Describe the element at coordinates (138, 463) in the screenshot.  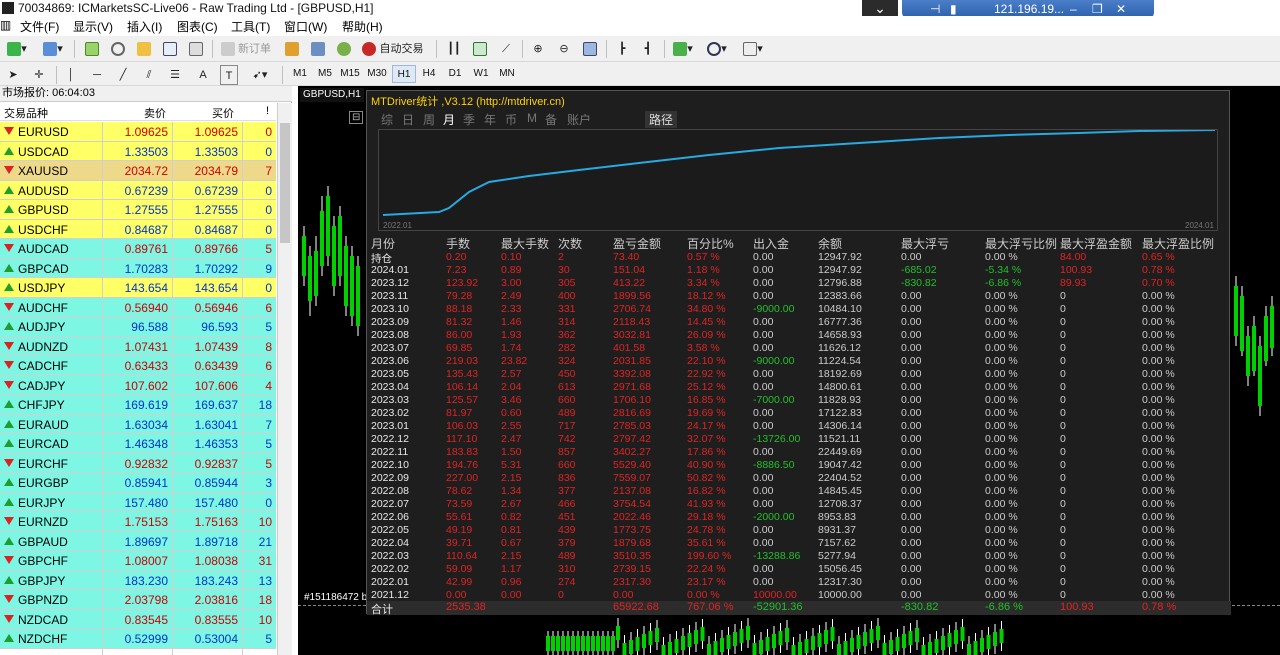
I see `market-watch-row: EURCHF 0.92832 0.92837 5` at that location.